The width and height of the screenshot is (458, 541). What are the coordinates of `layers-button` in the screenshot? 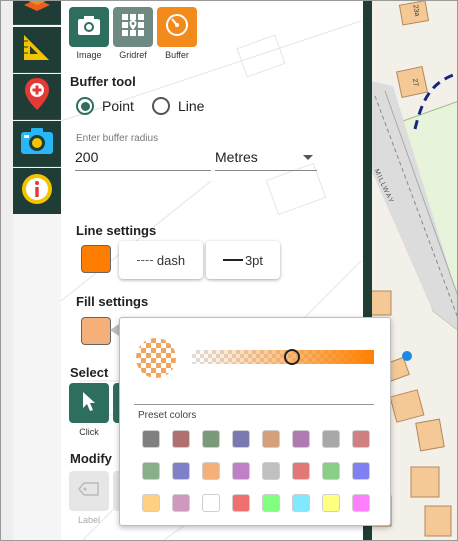 It's located at (37, 13).